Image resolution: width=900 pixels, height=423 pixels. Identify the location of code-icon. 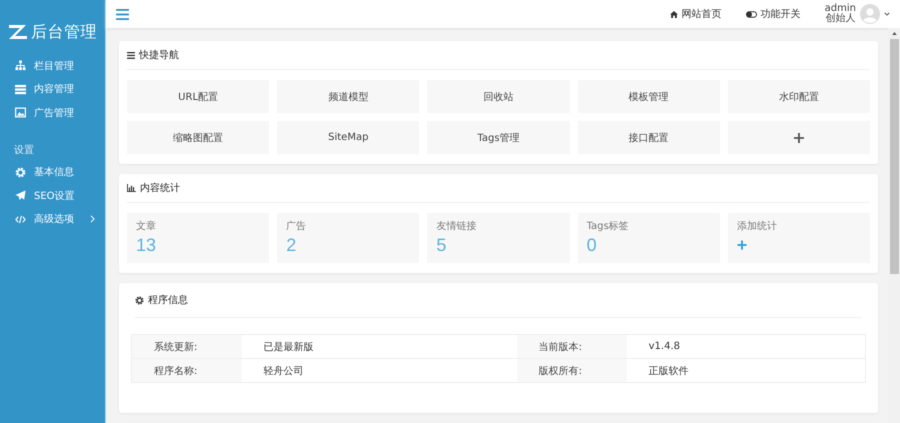
(20, 219).